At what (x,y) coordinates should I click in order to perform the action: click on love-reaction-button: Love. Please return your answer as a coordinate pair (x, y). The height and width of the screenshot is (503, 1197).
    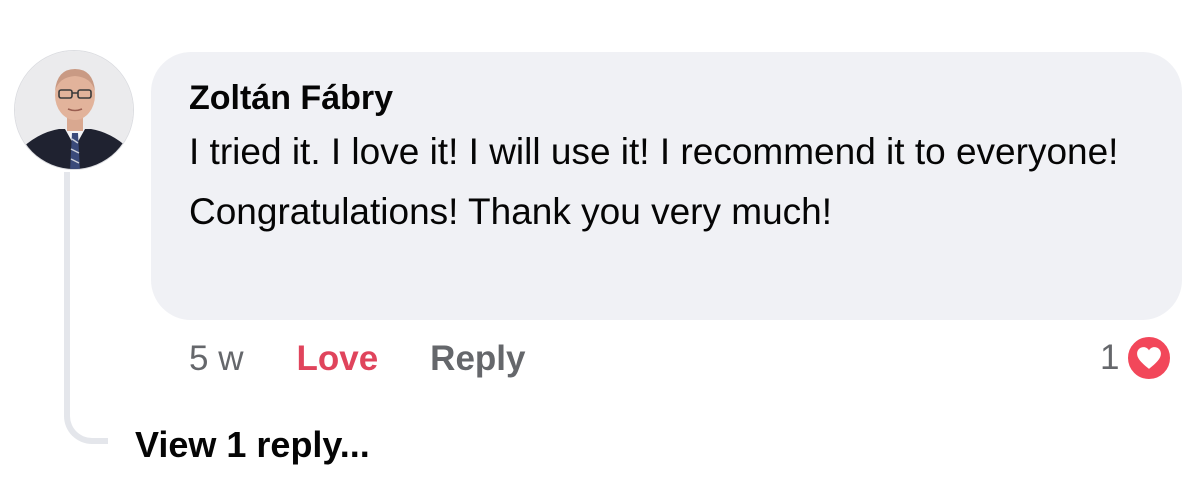
    Looking at the image, I should click on (337, 359).